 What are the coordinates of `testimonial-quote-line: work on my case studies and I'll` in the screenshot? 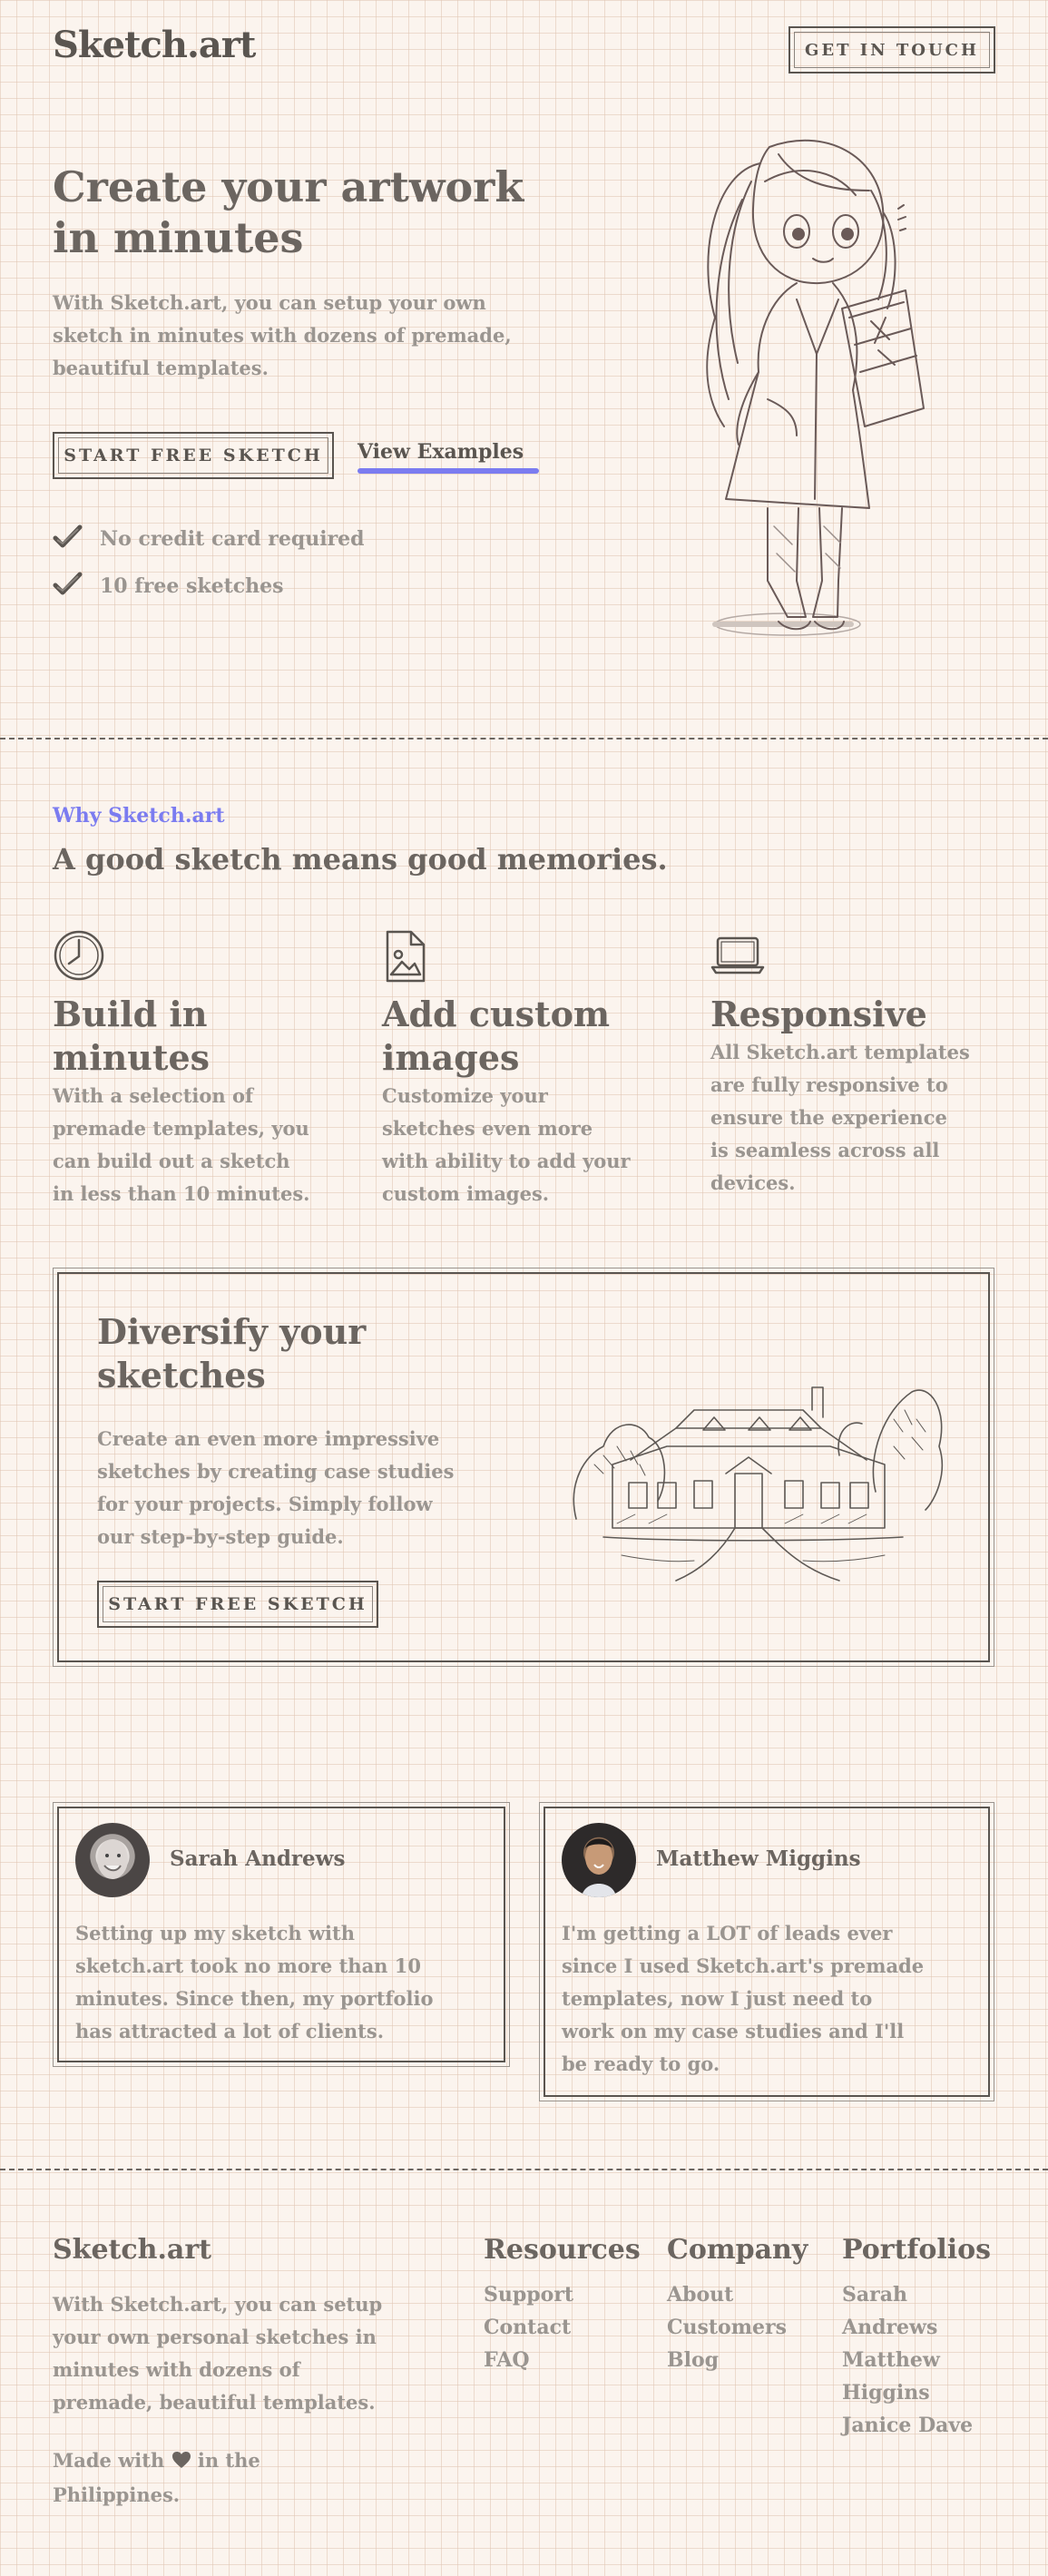 It's located at (733, 2031).